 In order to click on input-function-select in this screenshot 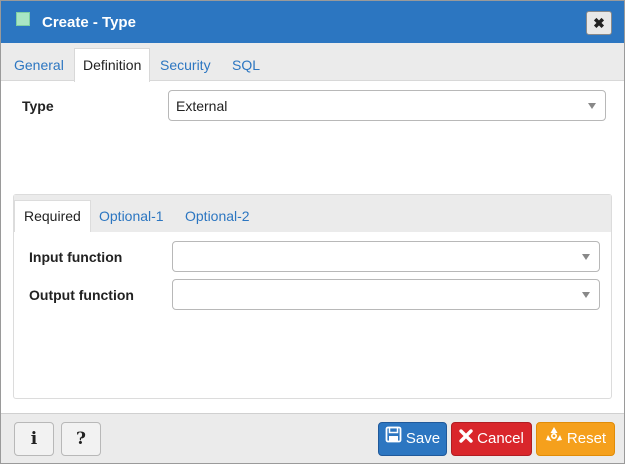, I will do `click(386, 256)`.